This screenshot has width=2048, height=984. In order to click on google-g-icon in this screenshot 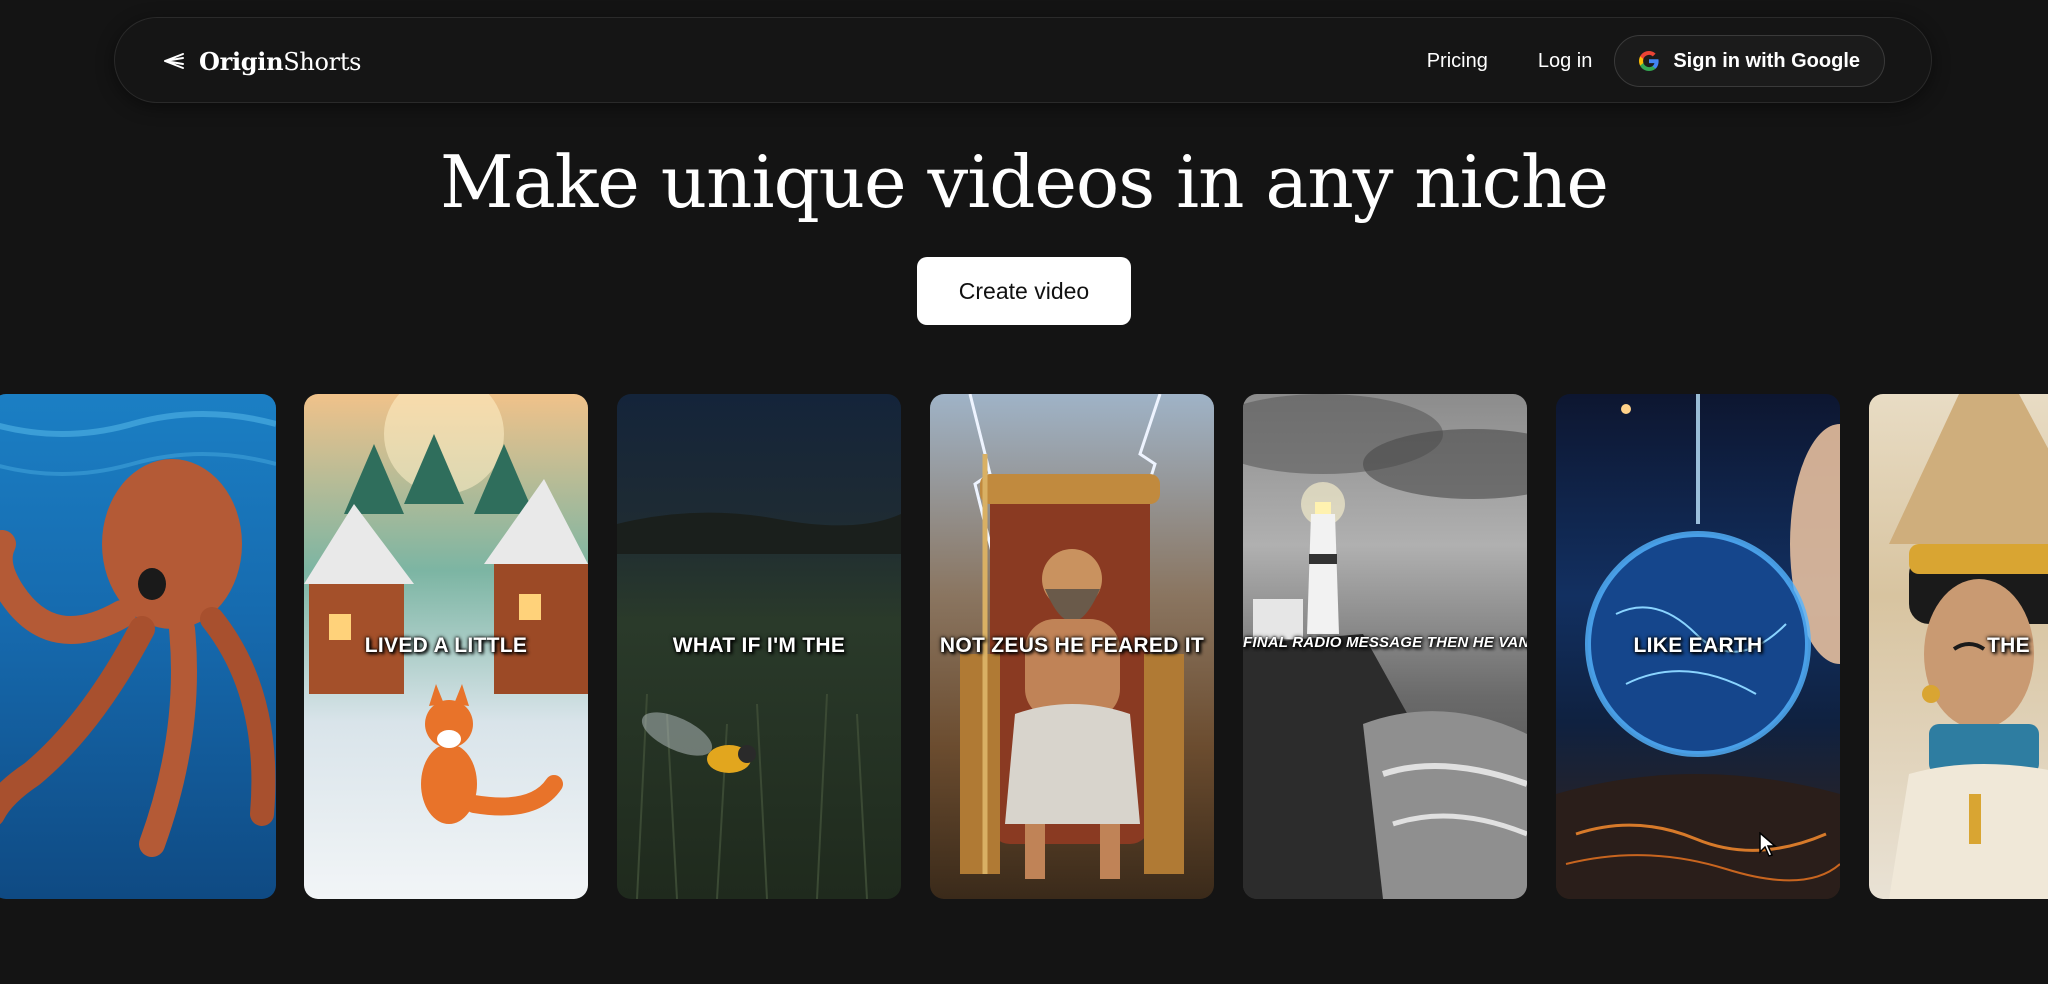, I will do `click(1649, 61)`.